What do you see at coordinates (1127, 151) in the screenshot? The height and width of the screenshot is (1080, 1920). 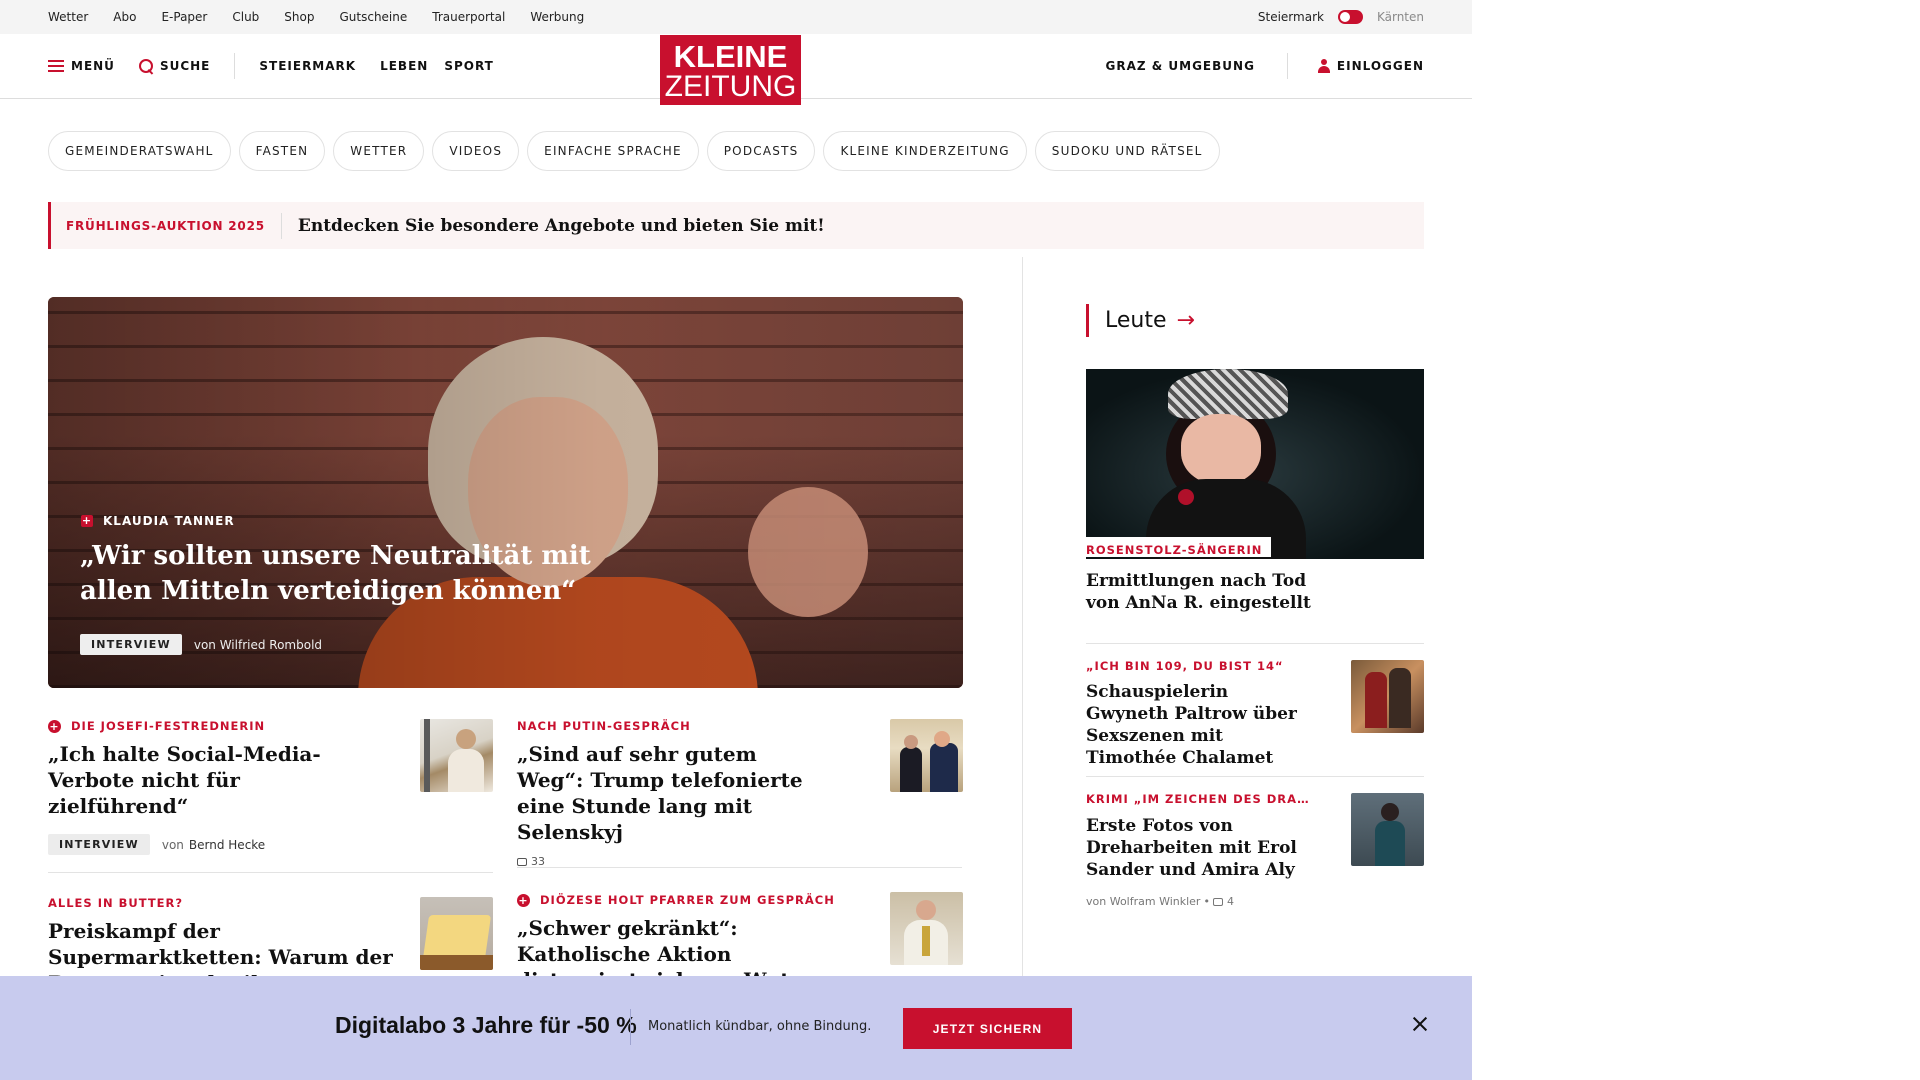 I see `pill-sudoku: SUDOKU UND RÄTSEL` at bounding box center [1127, 151].